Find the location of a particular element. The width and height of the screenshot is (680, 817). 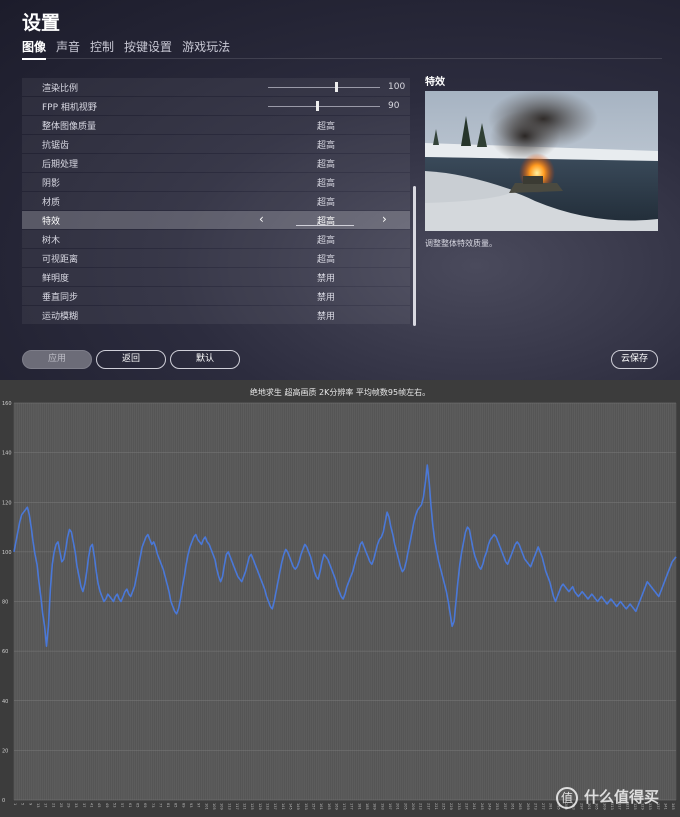

setting-label: 树木 is located at coordinates (51, 241).